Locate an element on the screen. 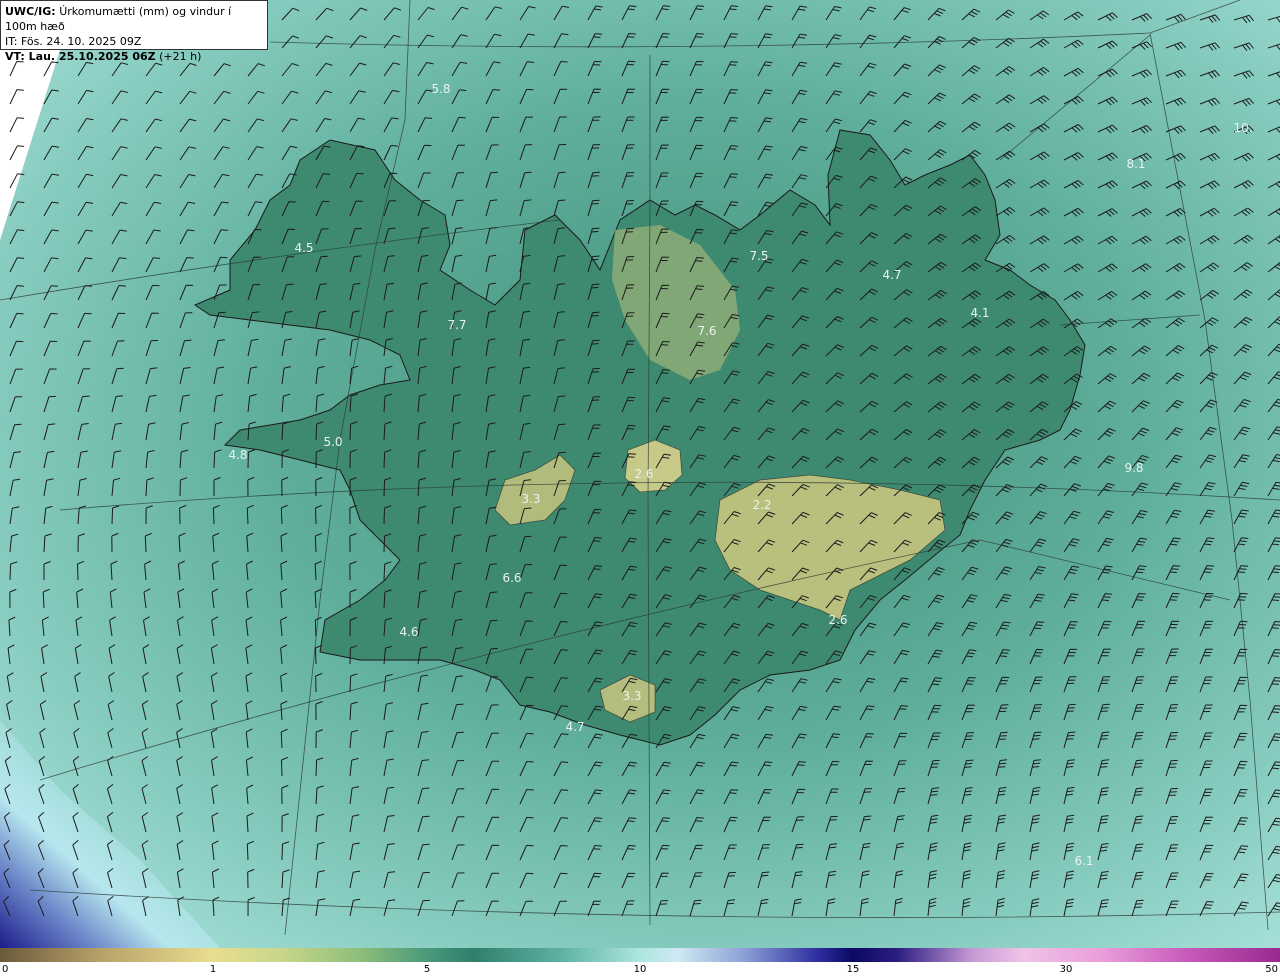 The image size is (1280, 978). value-label: 4.5 is located at coordinates (303, 248).